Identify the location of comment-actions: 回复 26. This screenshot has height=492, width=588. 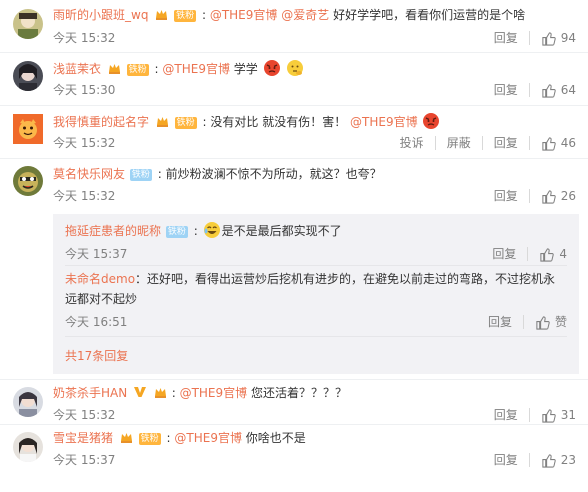
(535, 196).